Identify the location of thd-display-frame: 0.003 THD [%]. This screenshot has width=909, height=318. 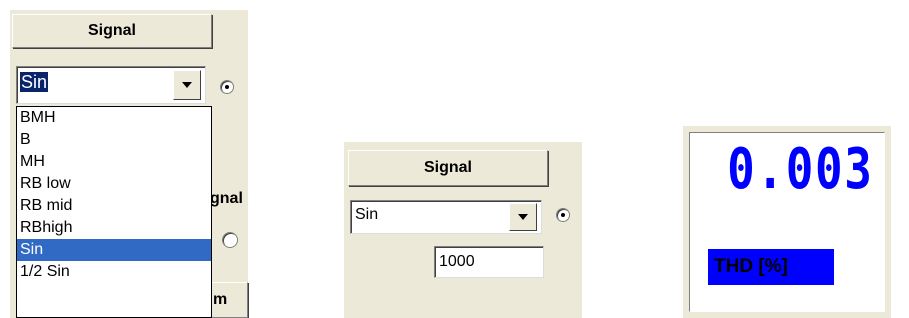
(787, 222).